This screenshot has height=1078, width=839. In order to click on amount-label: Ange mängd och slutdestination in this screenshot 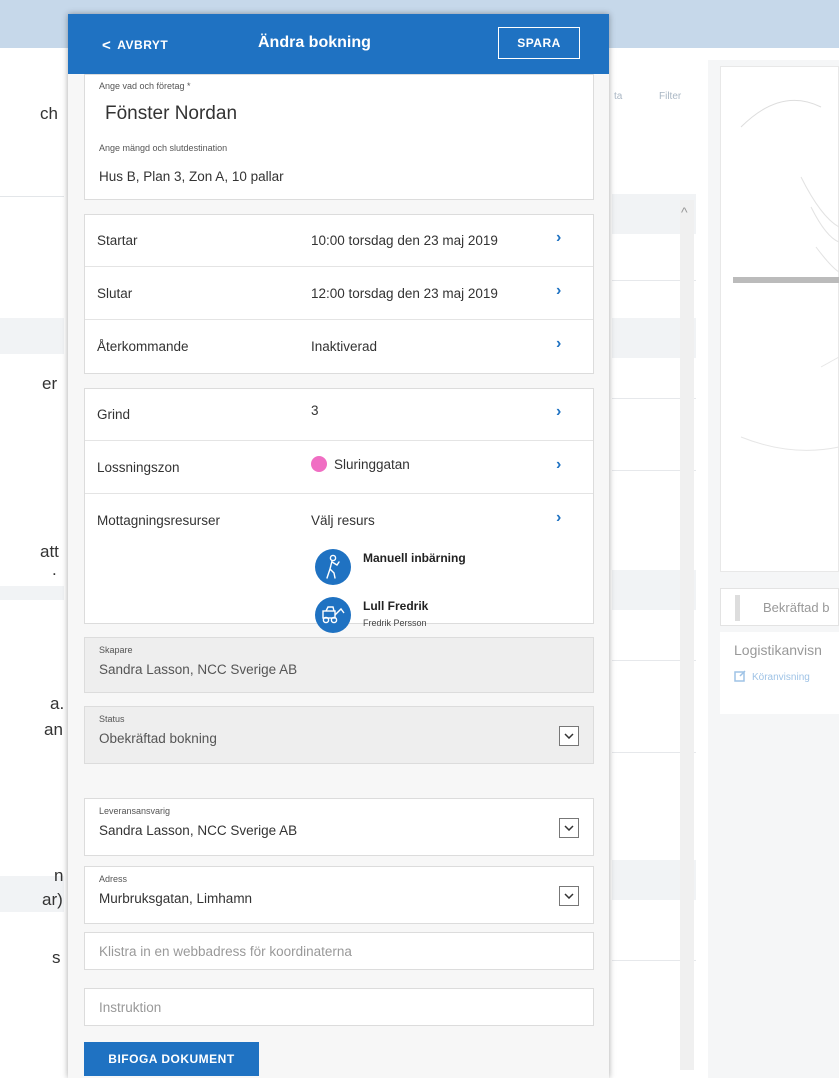, I will do `click(163, 148)`.